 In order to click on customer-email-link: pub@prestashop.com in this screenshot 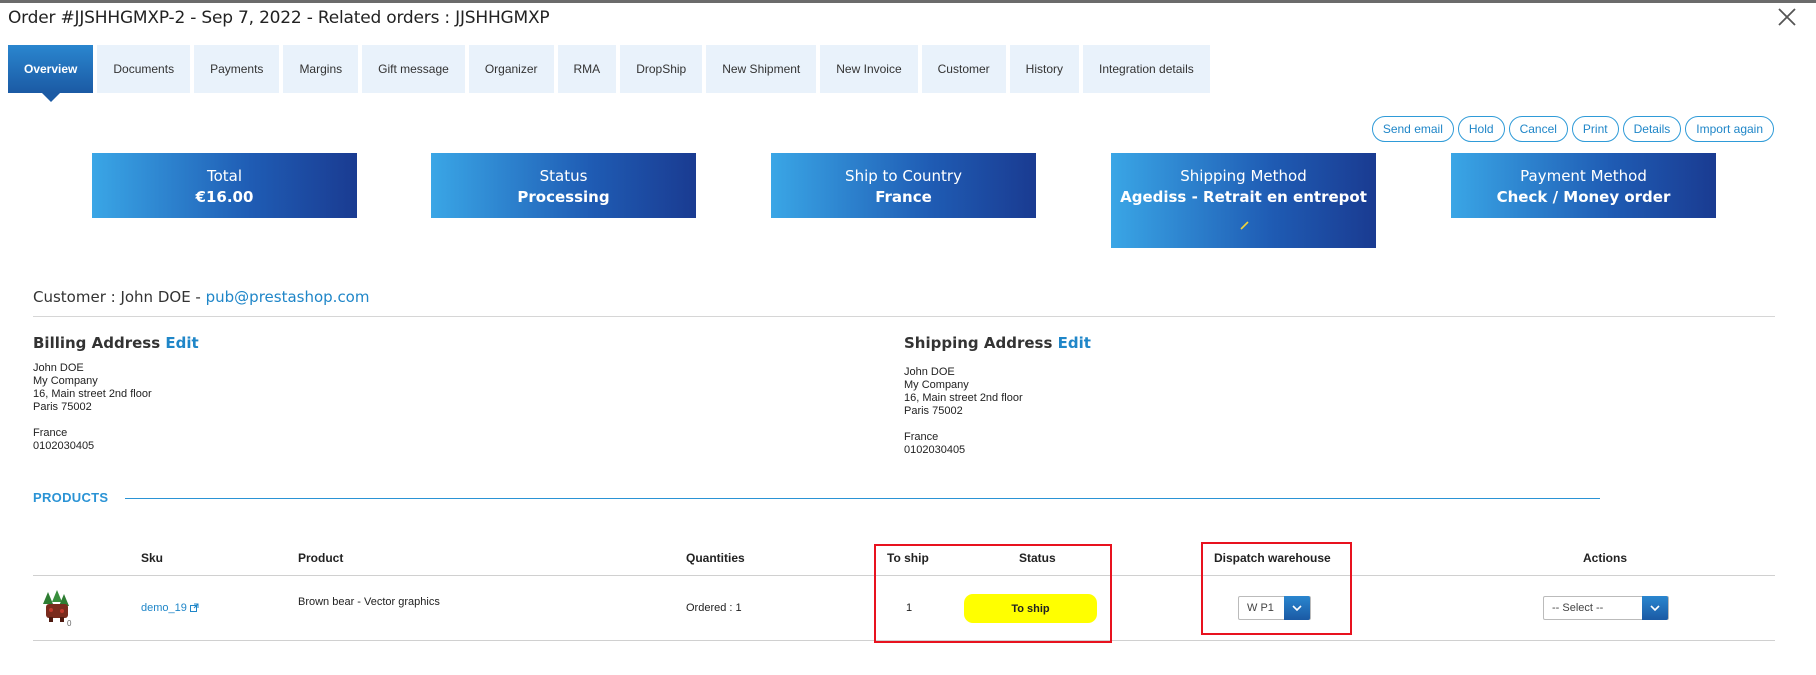, I will do `click(288, 297)`.